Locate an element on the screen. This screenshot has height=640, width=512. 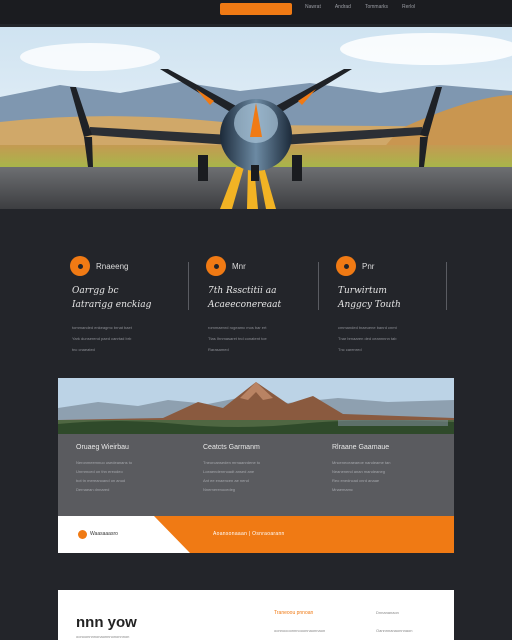
feature-body-line: tnc cnaeated is located at coordinates (83, 349).